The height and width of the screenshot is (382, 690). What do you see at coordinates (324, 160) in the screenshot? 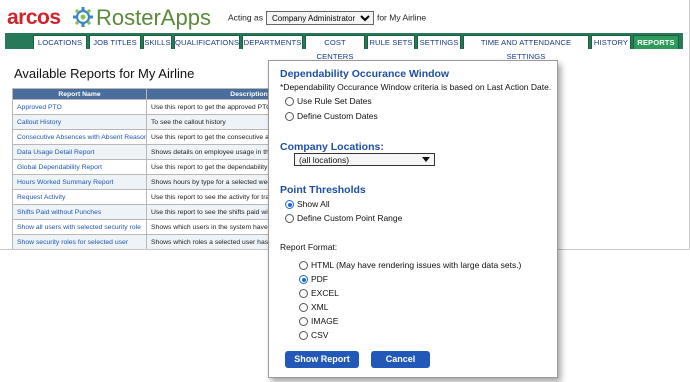
I see `locations-select-value: (all locations)` at bounding box center [324, 160].